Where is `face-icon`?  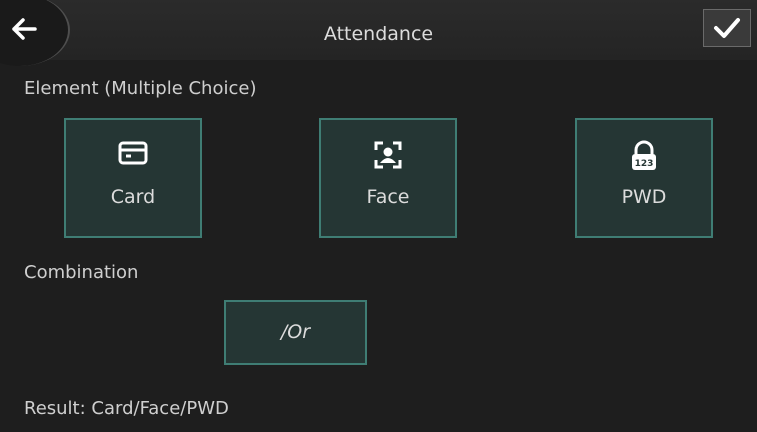
face-icon is located at coordinates (388, 155).